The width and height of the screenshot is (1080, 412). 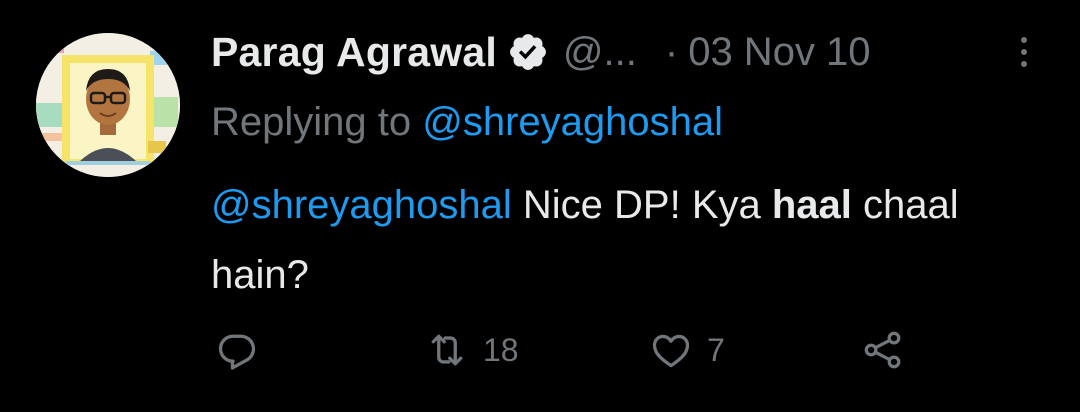 I want to click on body-text-bold: haal, so click(x=811, y=205).